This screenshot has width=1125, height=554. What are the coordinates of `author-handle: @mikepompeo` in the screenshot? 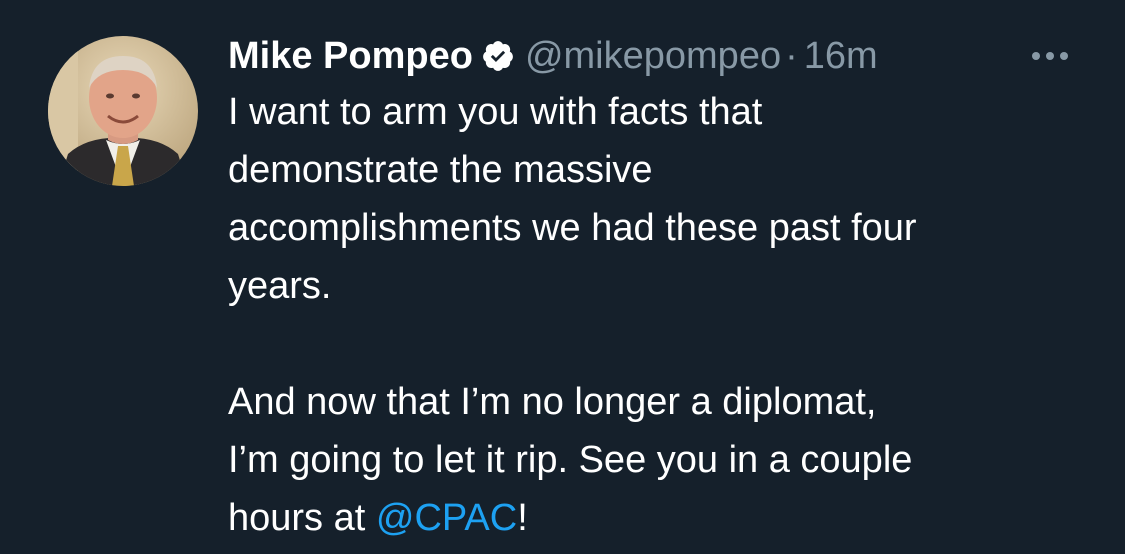 It's located at (653, 56).